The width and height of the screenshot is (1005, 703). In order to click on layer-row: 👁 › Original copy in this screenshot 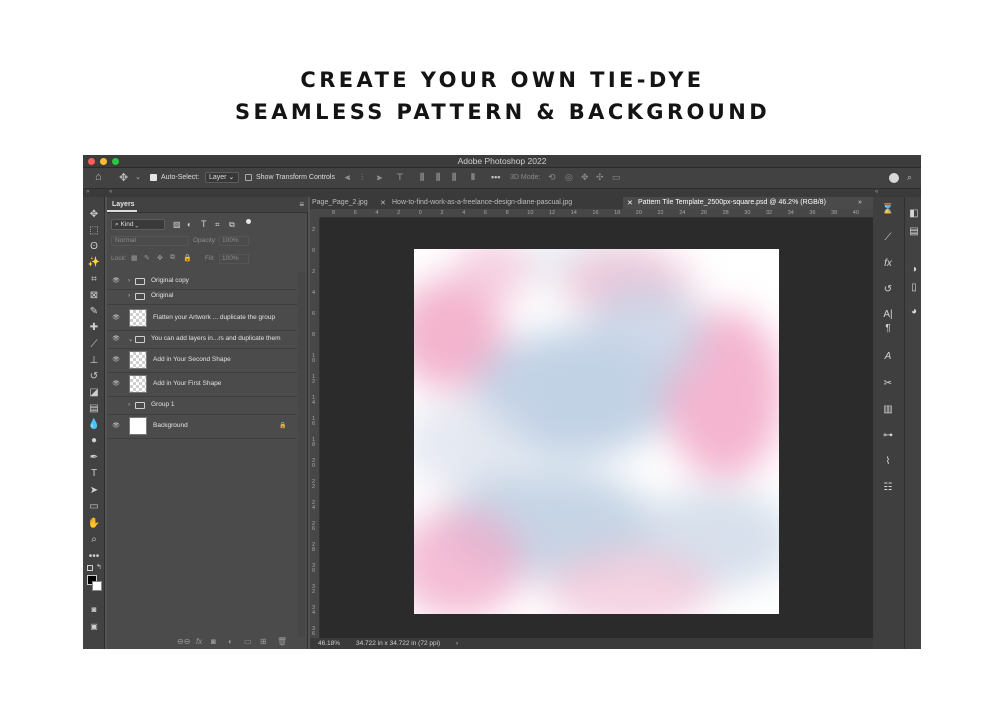, I will do `click(202, 281)`.